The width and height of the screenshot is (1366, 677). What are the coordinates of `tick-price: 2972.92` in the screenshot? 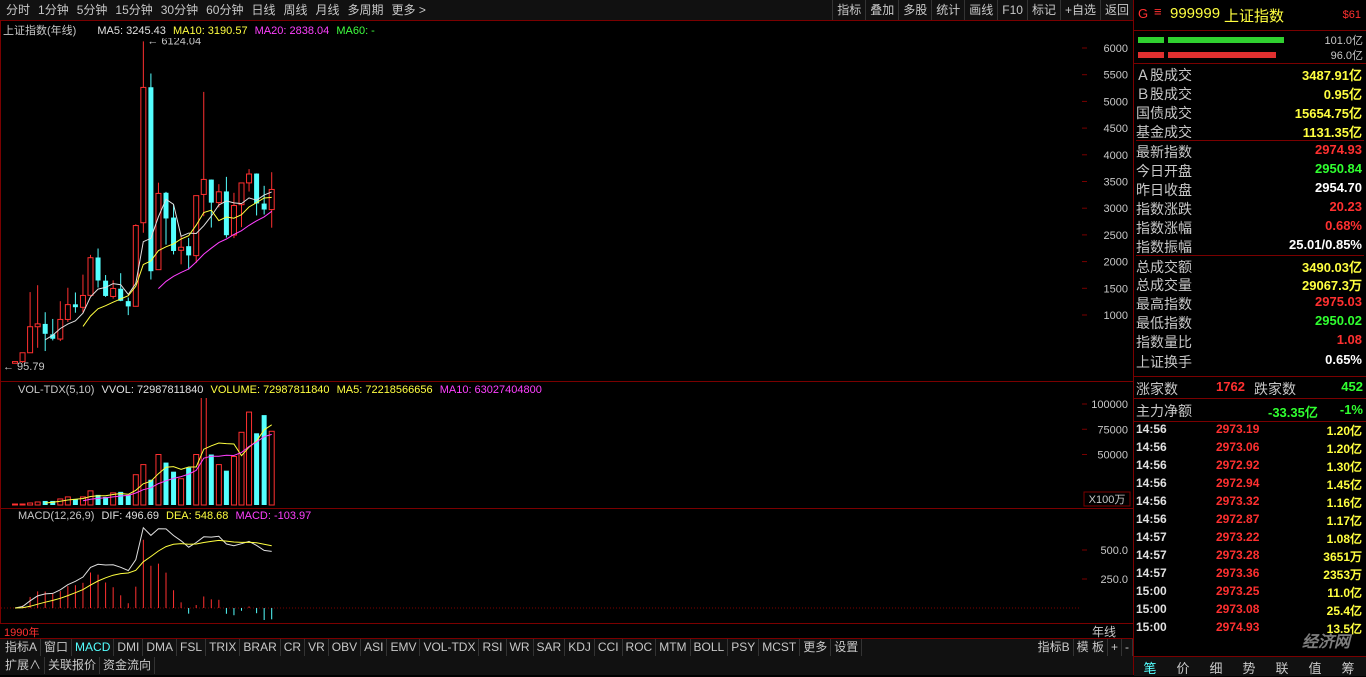 It's located at (1238, 465).